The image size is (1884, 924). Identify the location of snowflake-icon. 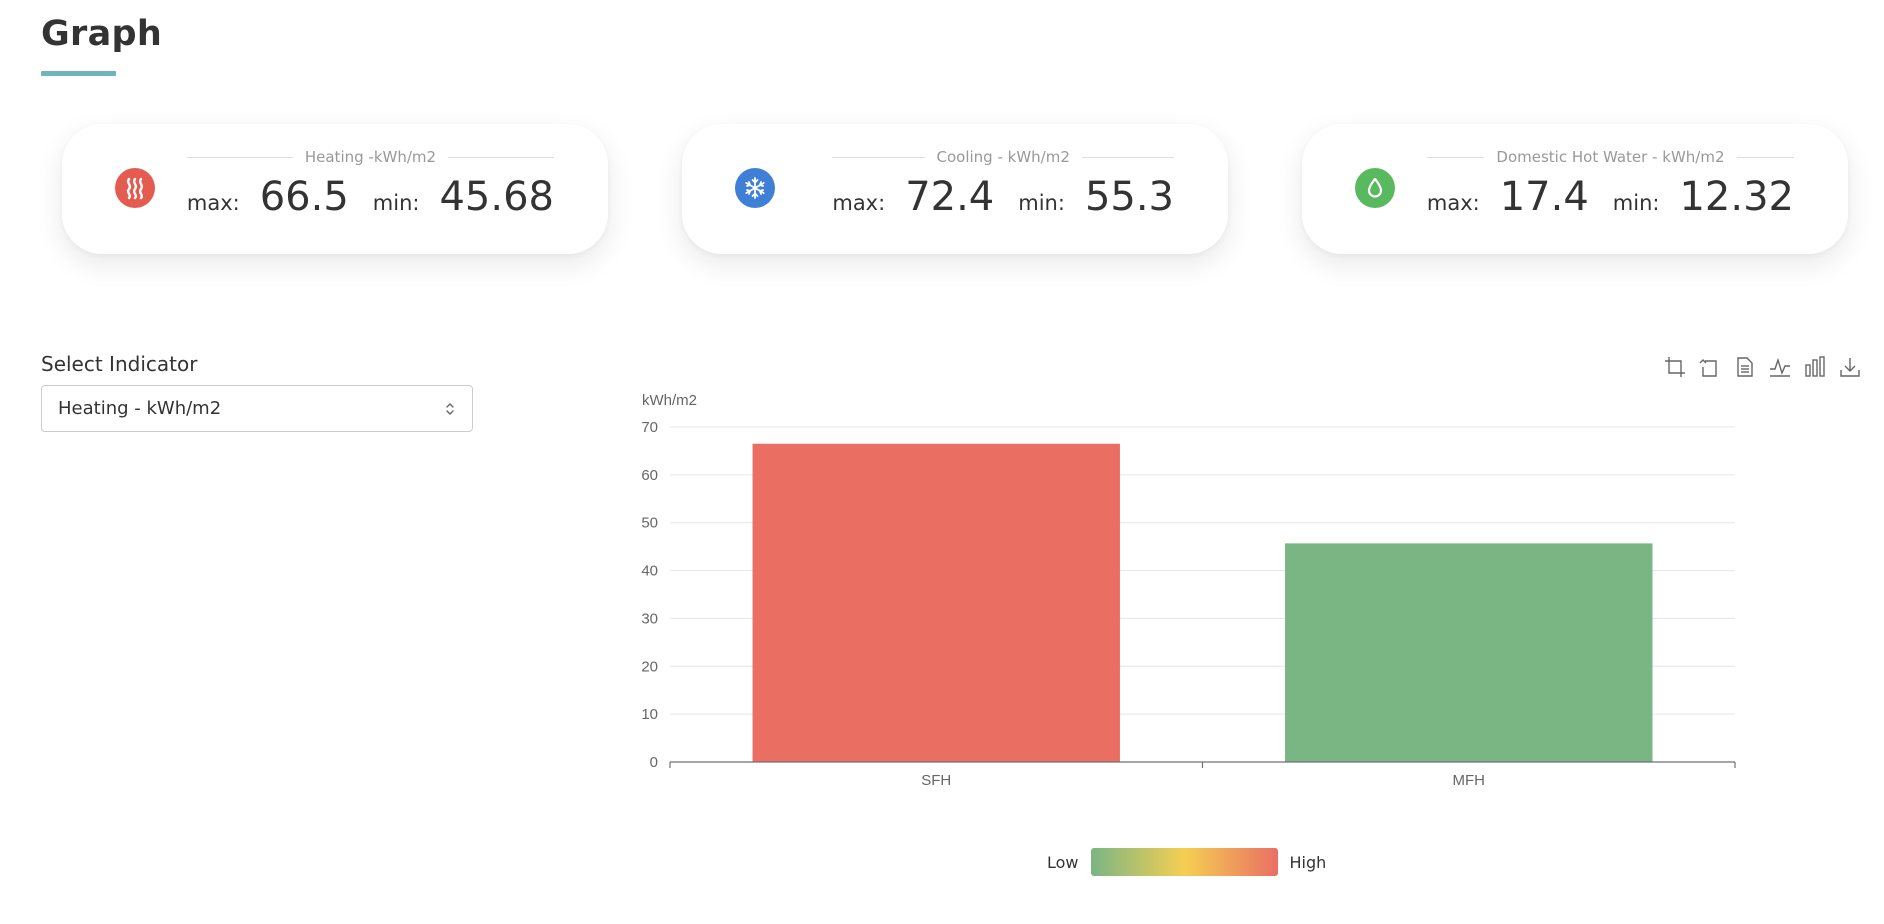
(755, 188).